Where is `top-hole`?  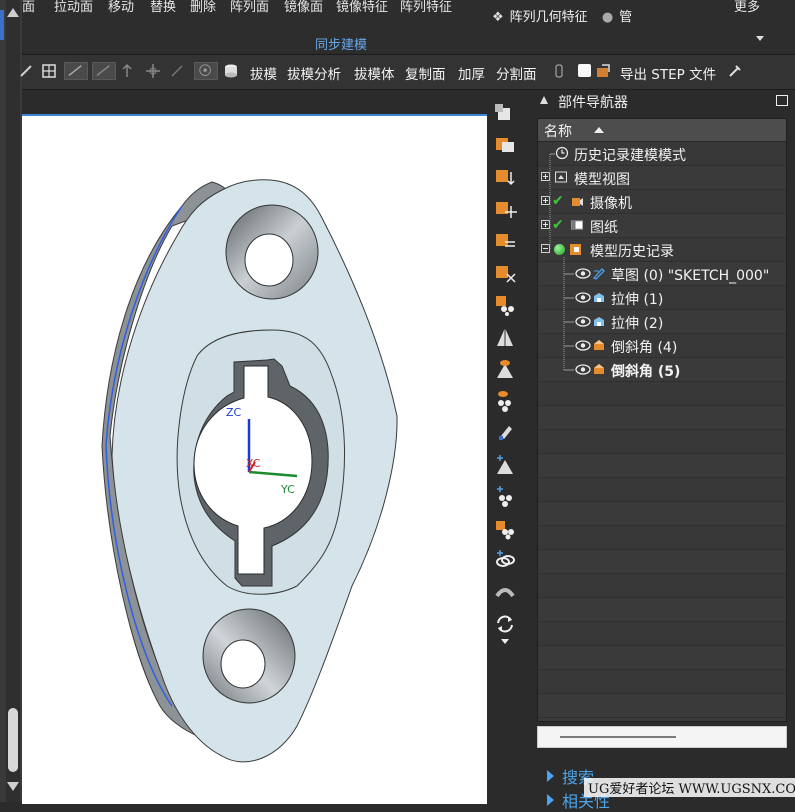 top-hole is located at coordinates (269, 260).